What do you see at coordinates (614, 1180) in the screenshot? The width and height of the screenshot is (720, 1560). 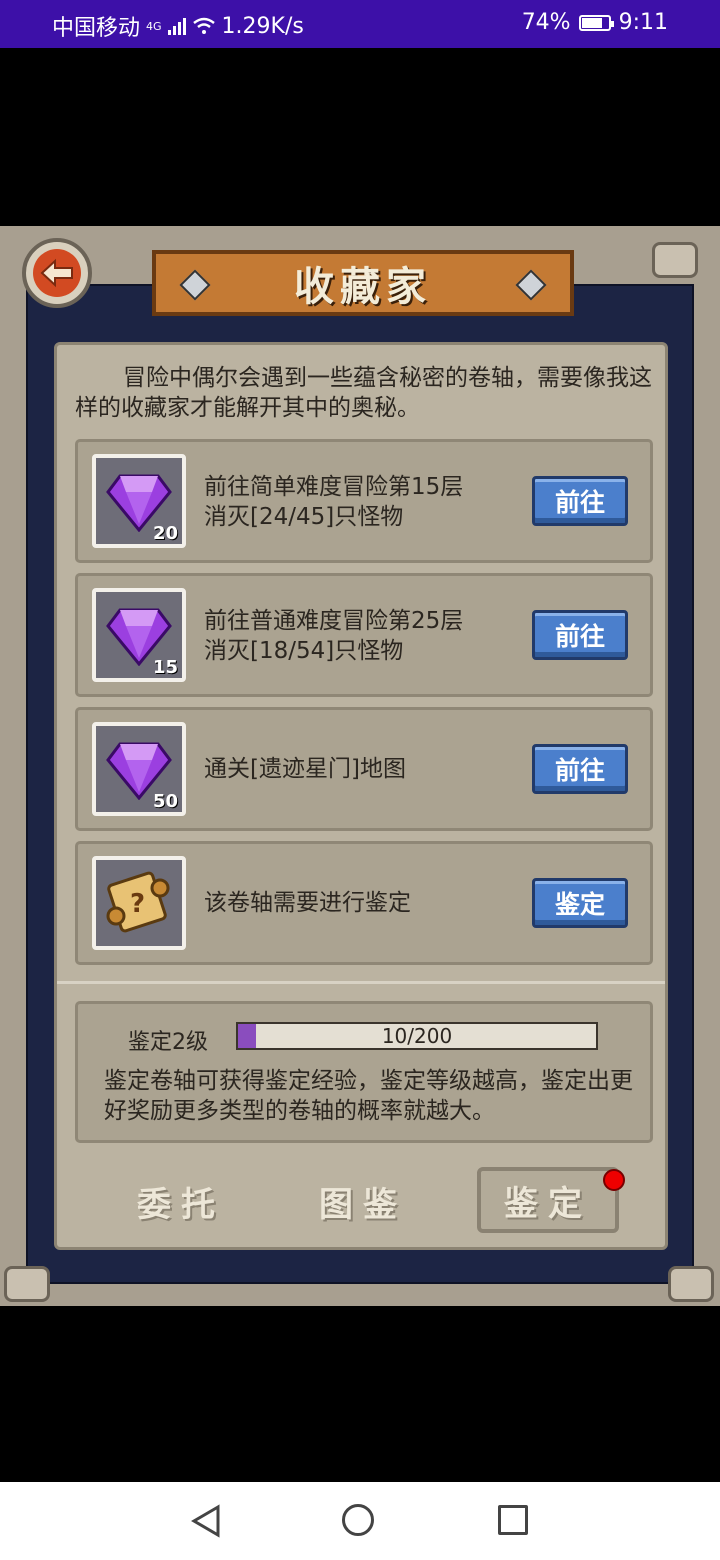 I see `notification-dot` at bounding box center [614, 1180].